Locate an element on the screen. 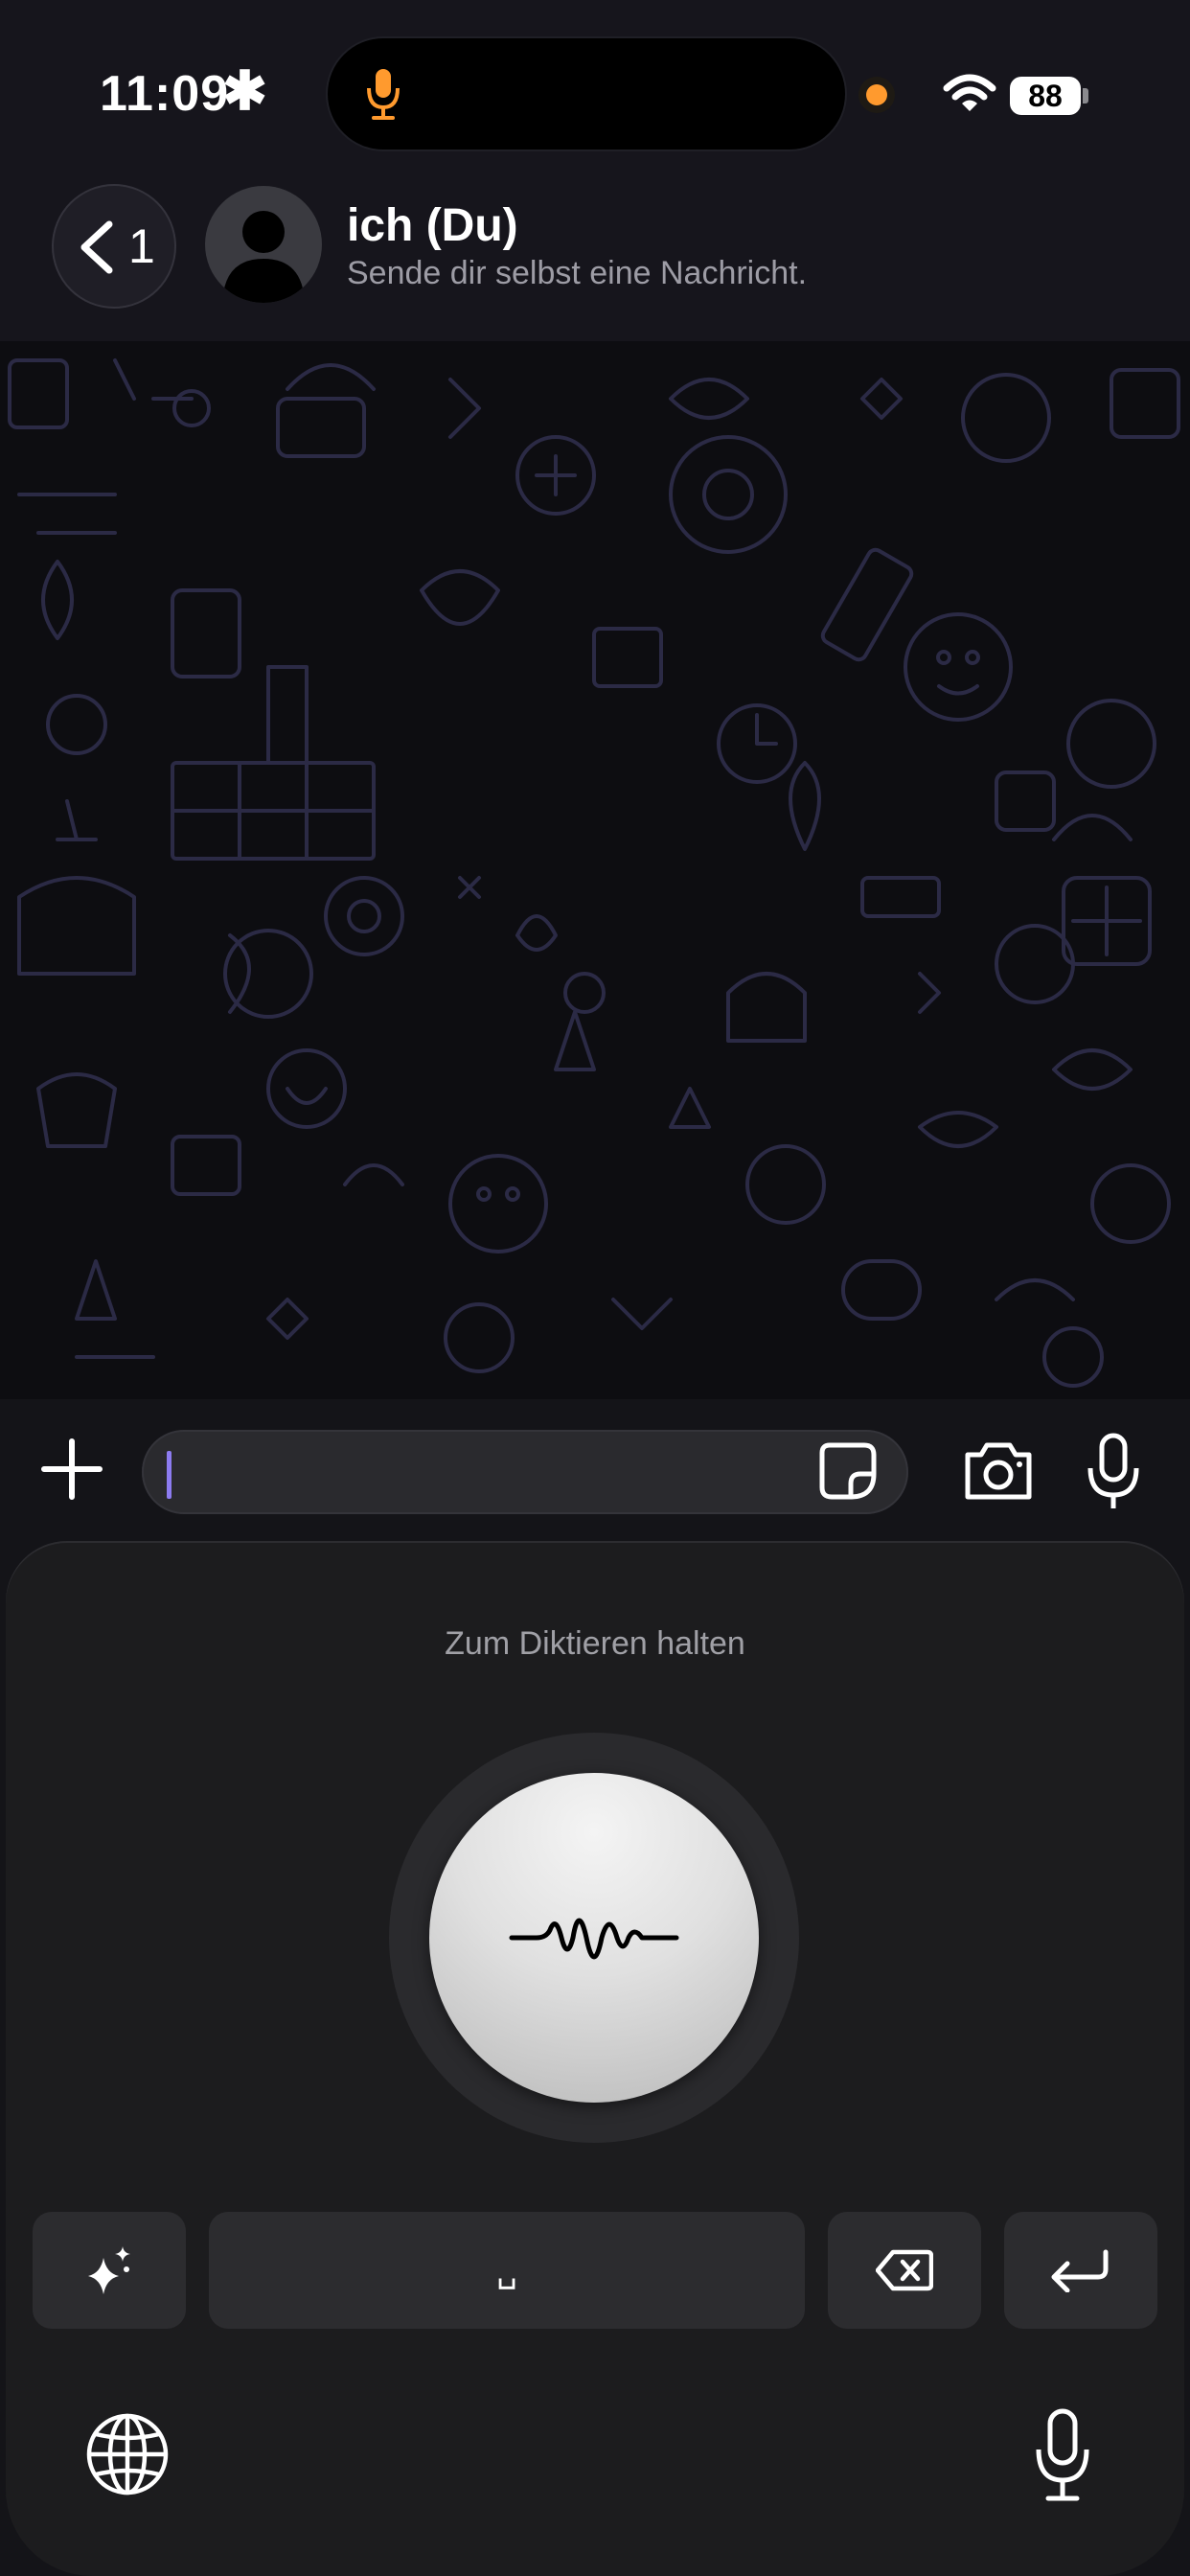 The image size is (1190, 2576). return-icon is located at coordinates (1080, 2271).